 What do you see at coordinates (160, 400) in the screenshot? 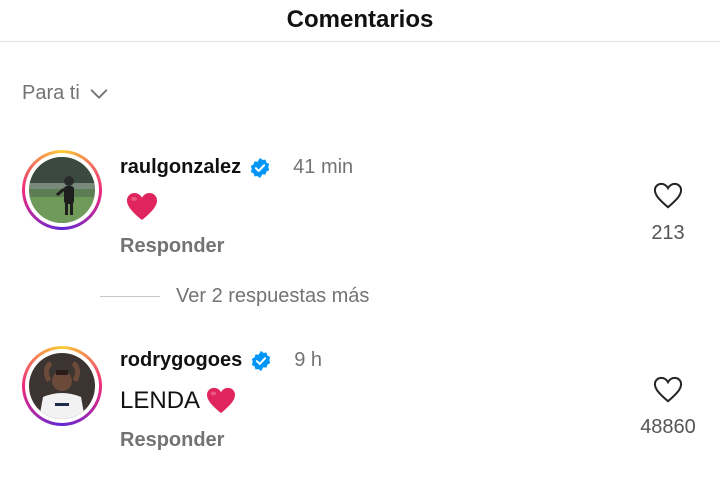
I see `comment-body: LENDA` at bounding box center [160, 400].